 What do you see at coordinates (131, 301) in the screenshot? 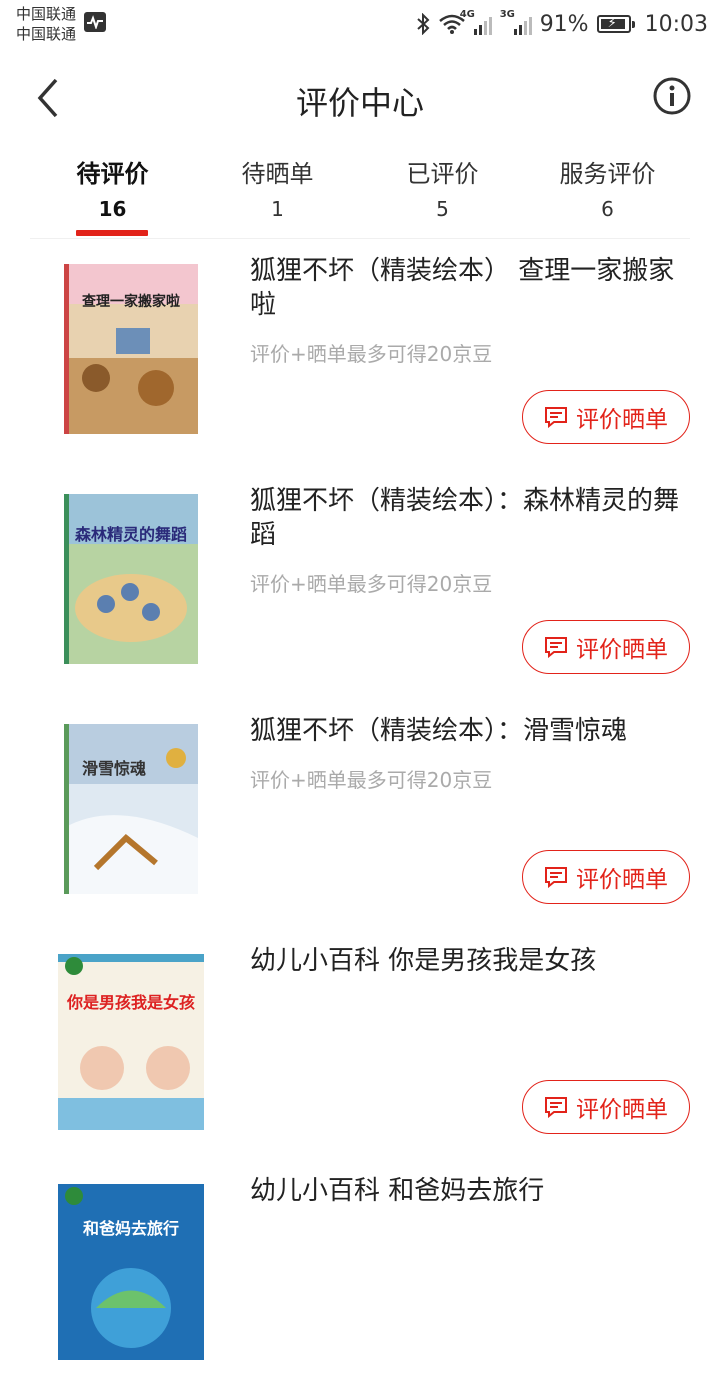
I see `svg-text: 查理一家搬家啦` at bounding box center [131, 301].